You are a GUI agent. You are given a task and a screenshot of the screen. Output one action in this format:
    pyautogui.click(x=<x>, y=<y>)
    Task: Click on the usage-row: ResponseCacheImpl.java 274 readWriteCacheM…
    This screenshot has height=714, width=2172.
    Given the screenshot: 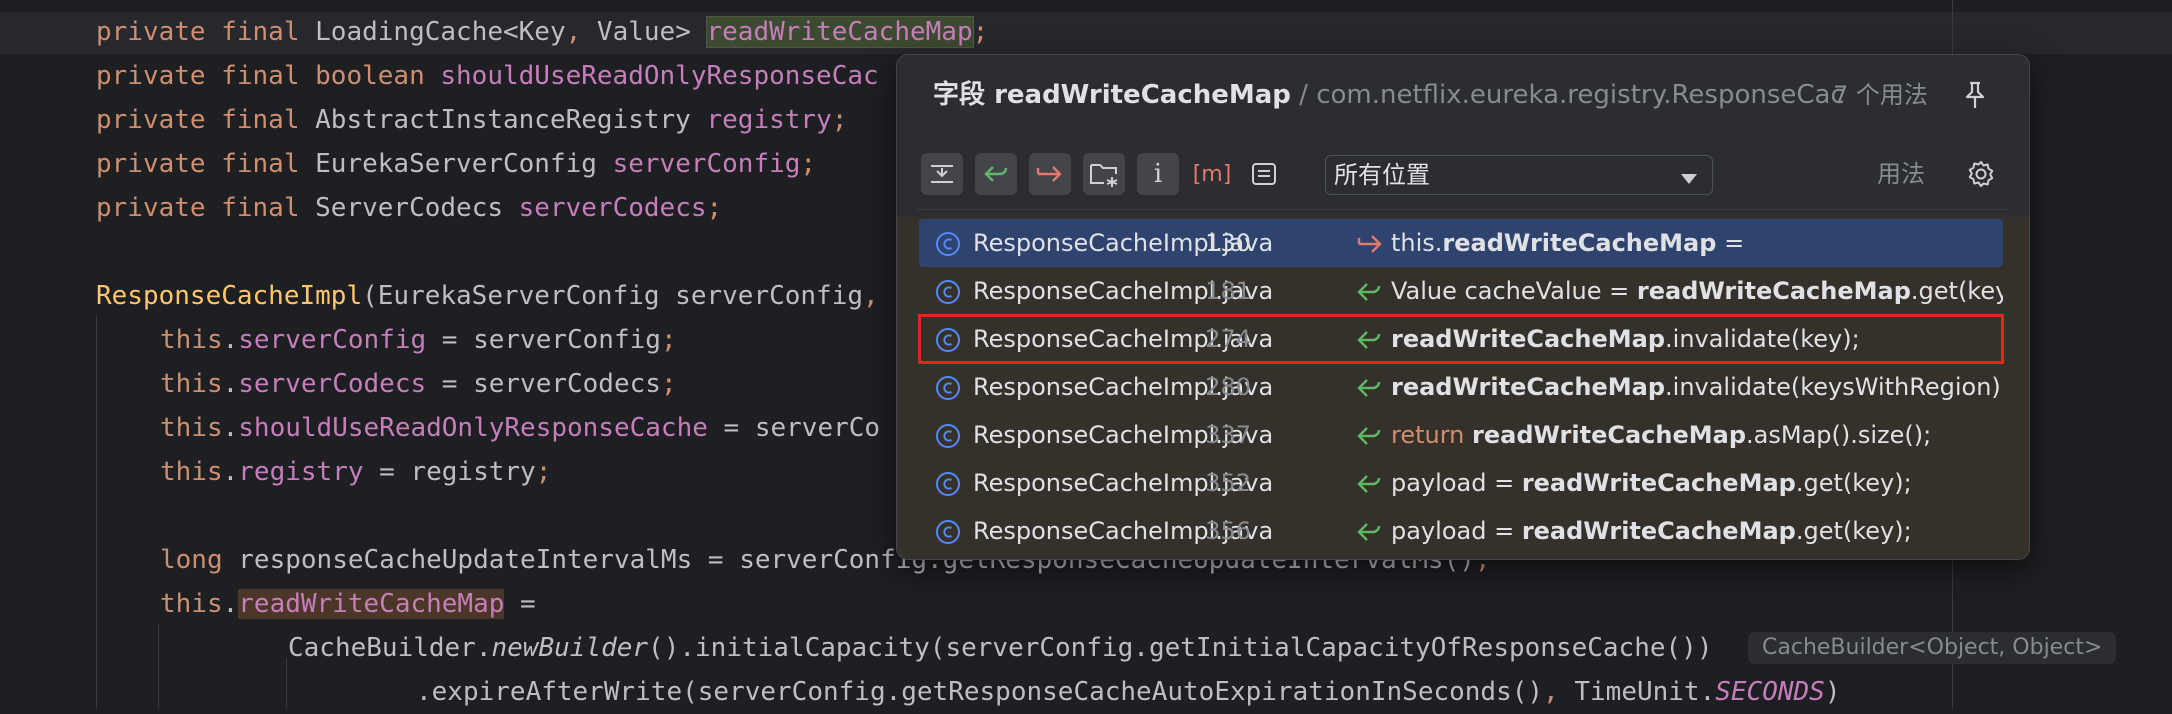 What is the action you would take?
    pyautogui.click(x=1461, y=339)
    